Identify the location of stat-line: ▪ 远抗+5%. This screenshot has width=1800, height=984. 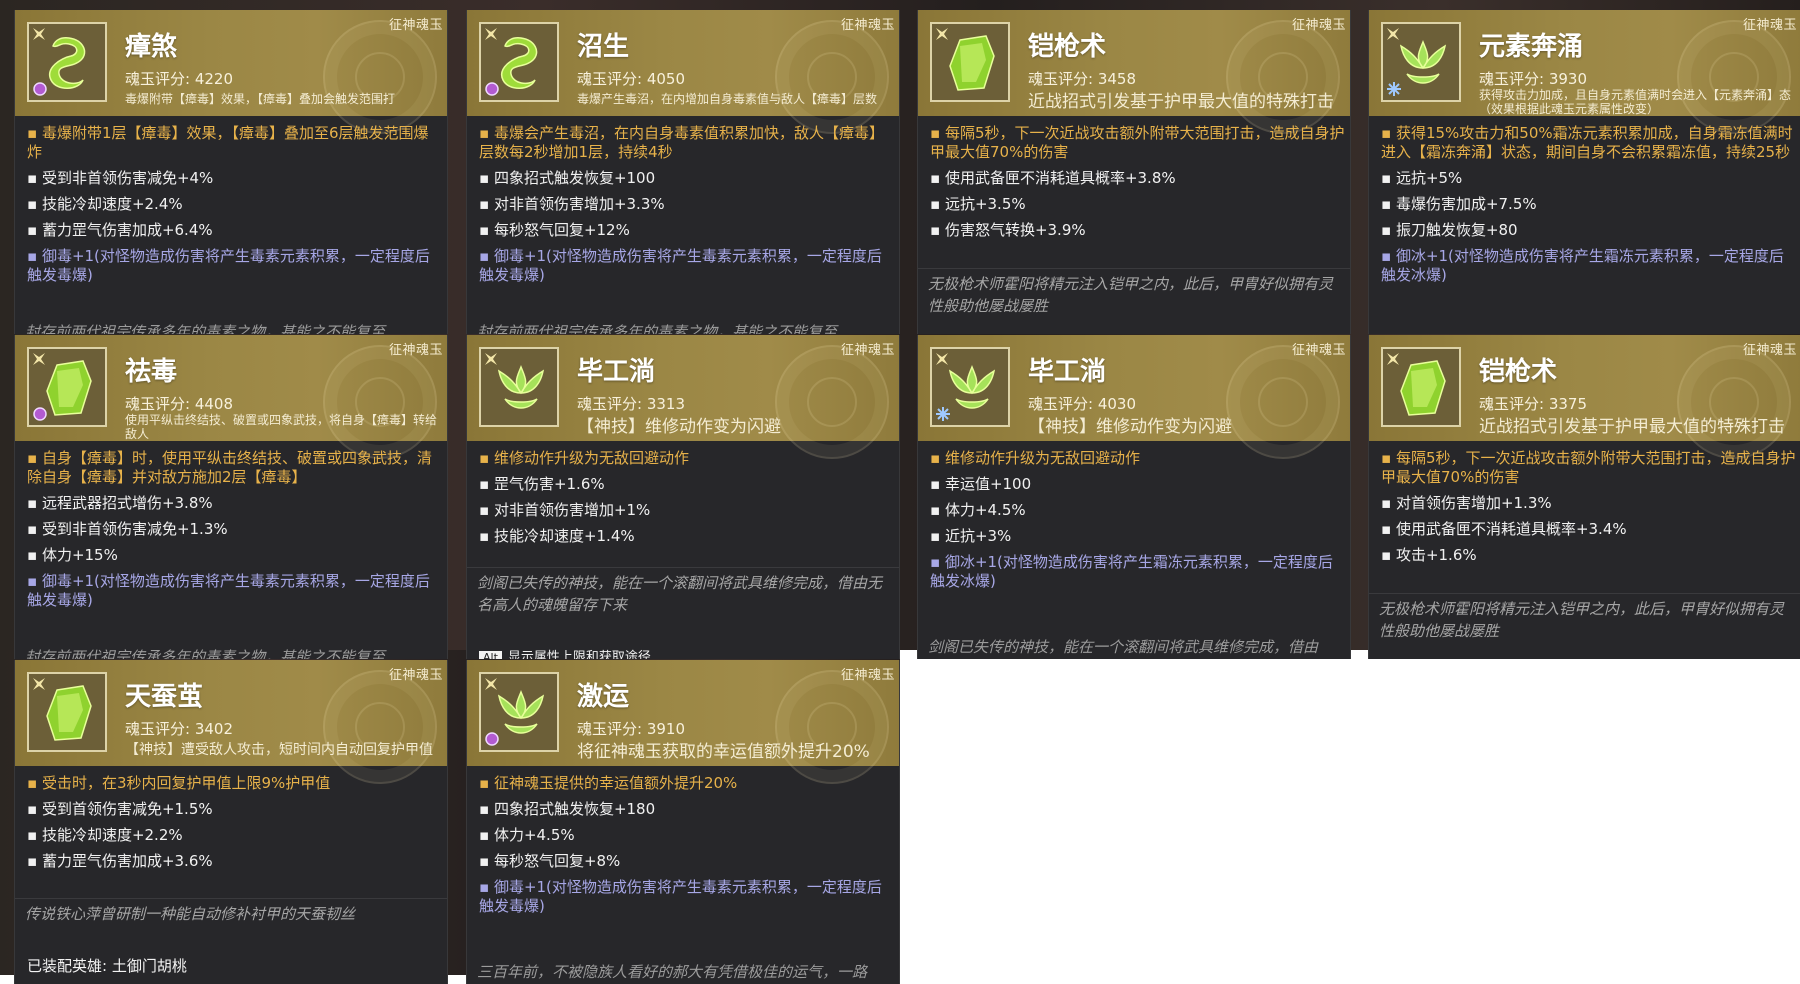
(1422, 178).